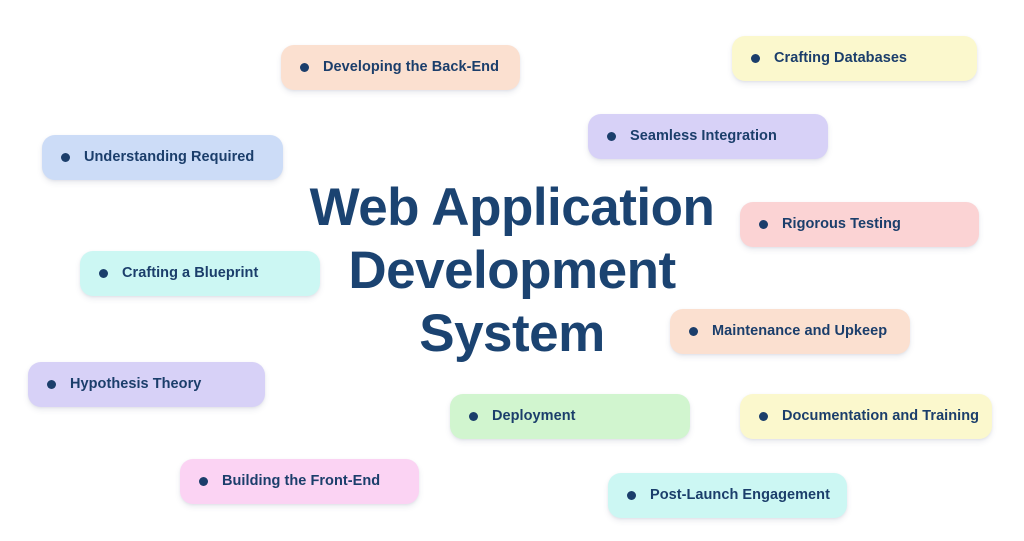  I want to click on topic-pill-deployment: Deployment, so click(570, 416).